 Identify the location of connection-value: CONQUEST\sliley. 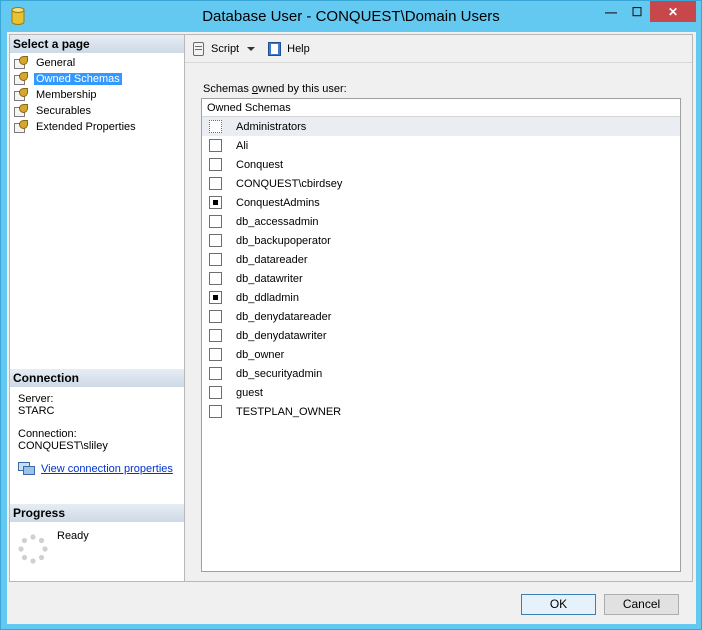
(63, 446).